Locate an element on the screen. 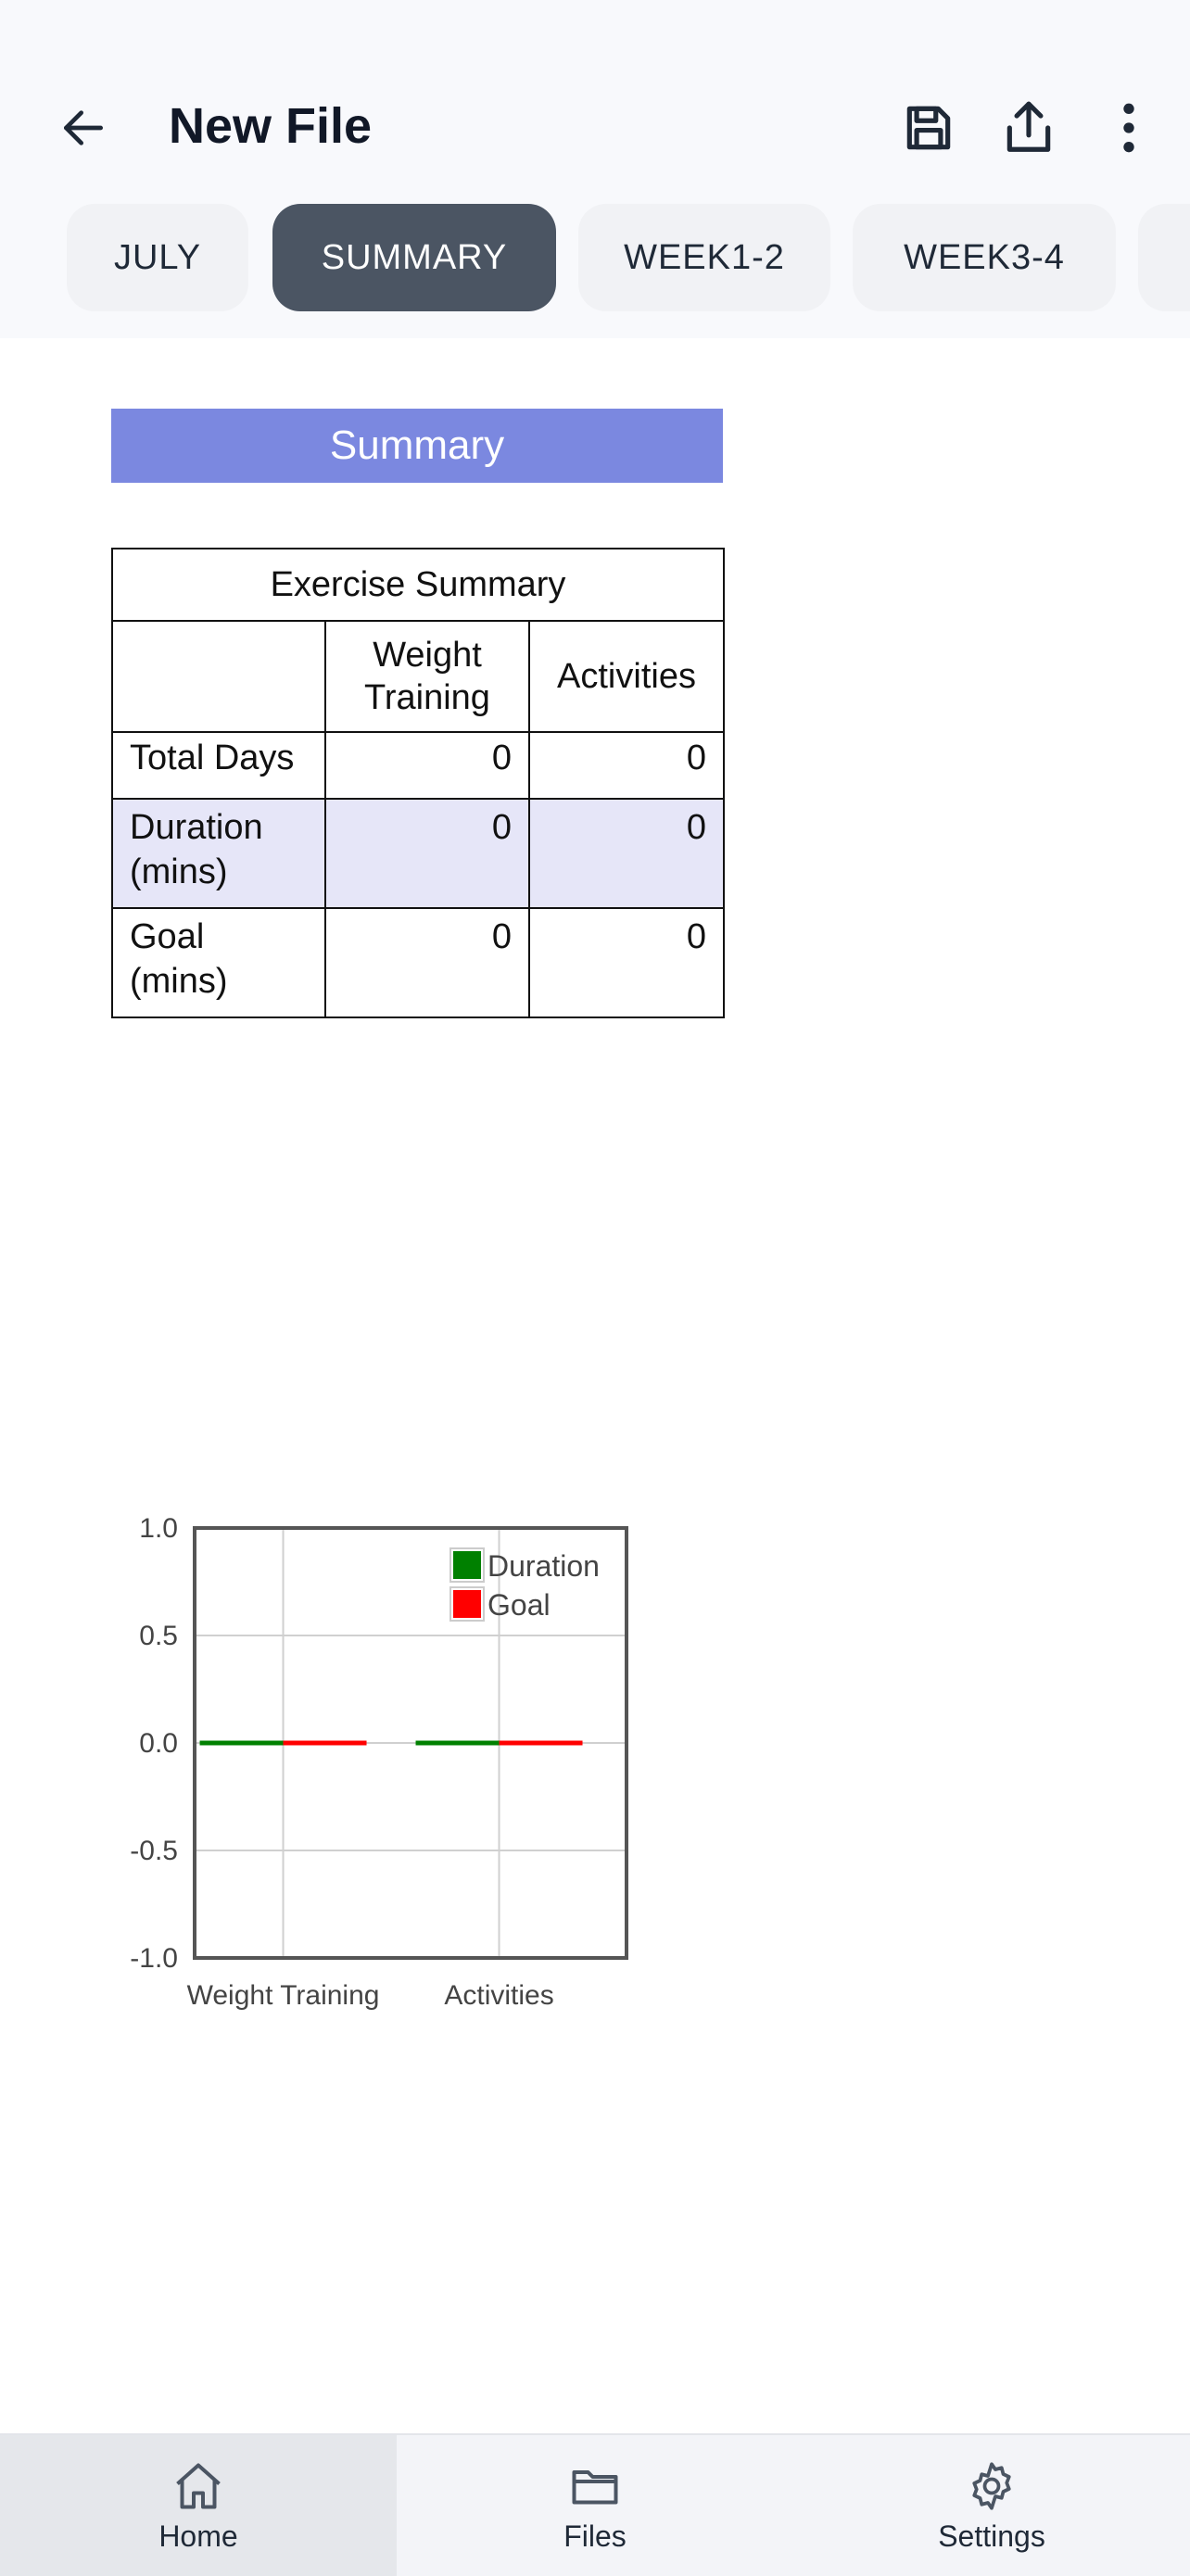 This screenshot has height=2576, width=1190. table-row: Duration (mins) 0 0 is located at coordinates (418, 854).